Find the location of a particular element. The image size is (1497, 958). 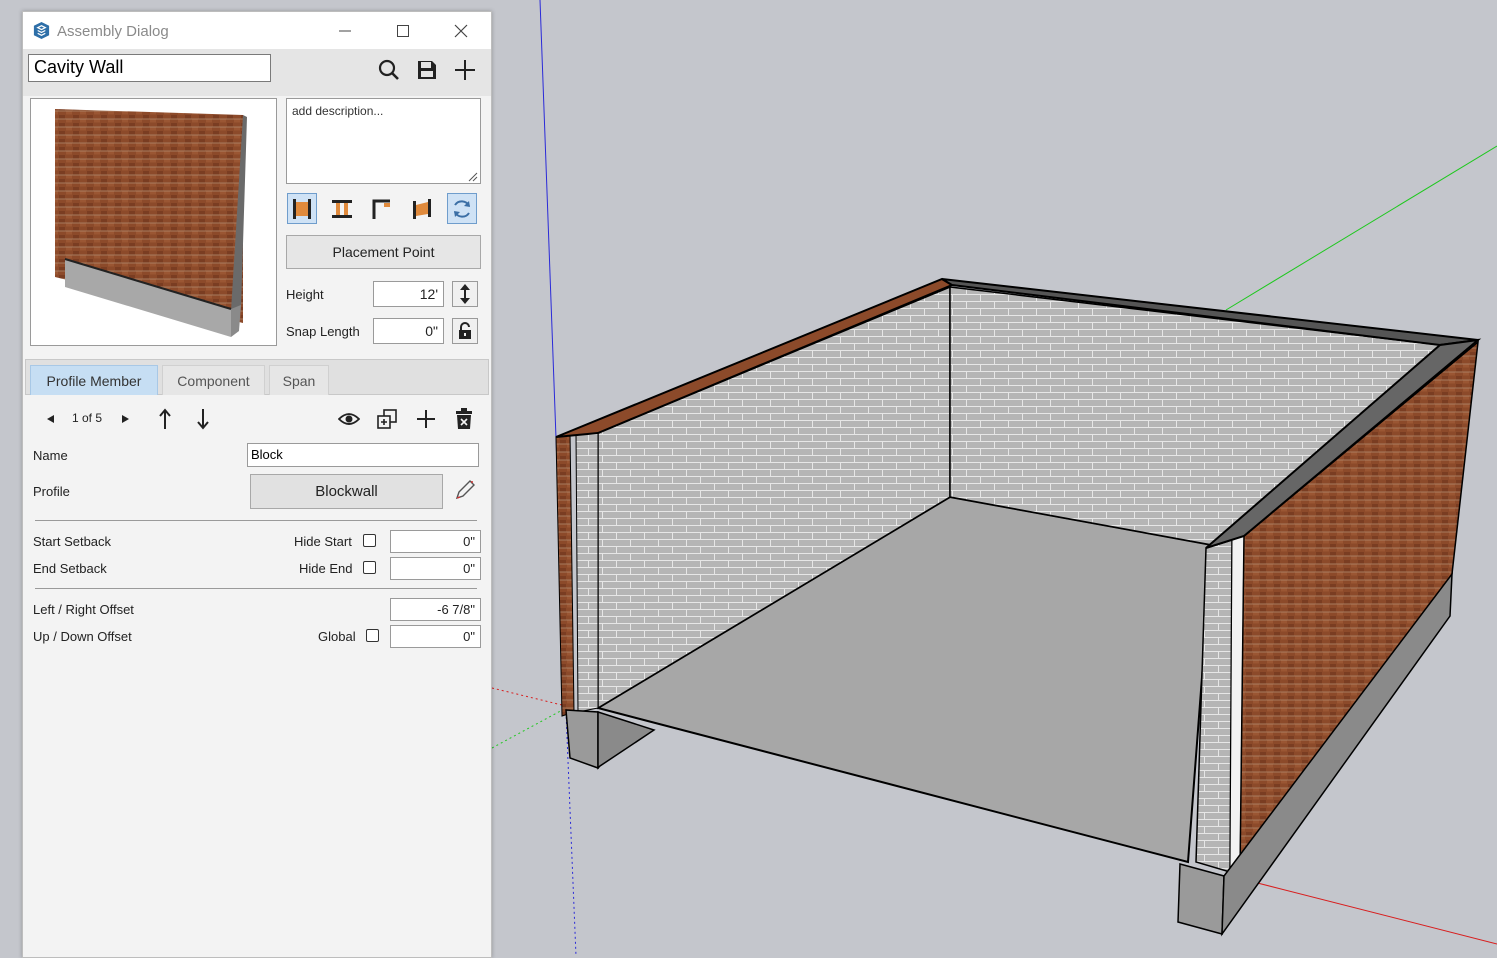

eye-icon is located at coordinates (349, 419).